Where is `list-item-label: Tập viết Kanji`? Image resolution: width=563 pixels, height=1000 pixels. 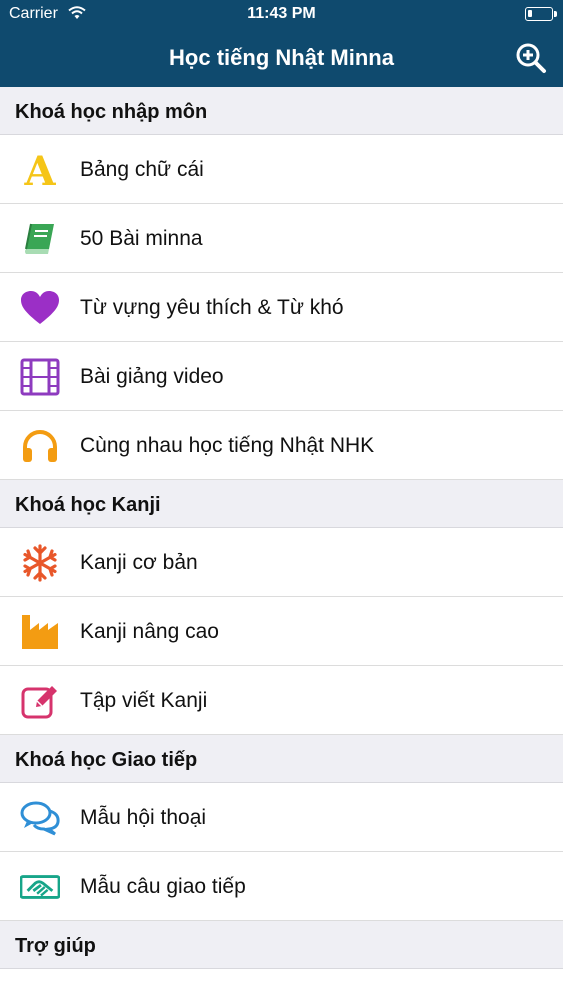 list-item-label: Tập viết Kanji is located at coordinates (144, 700).